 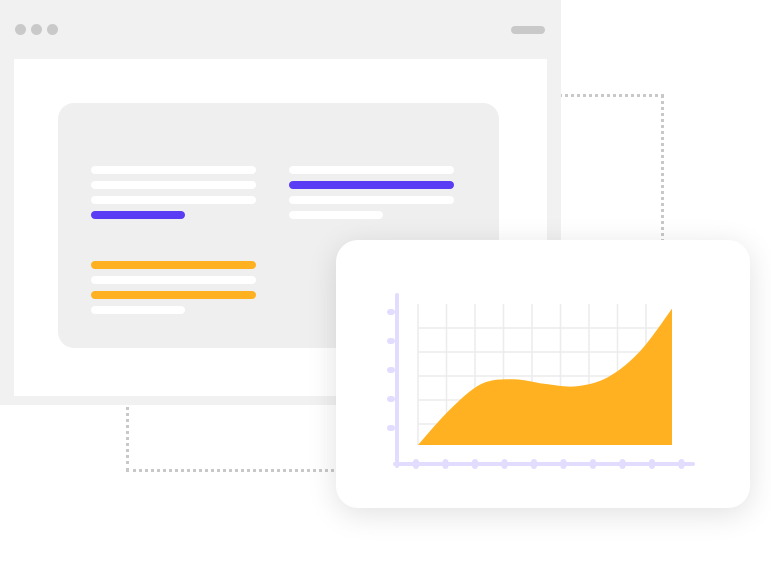 I want to click on area-chart, so click(x=541, y=381).